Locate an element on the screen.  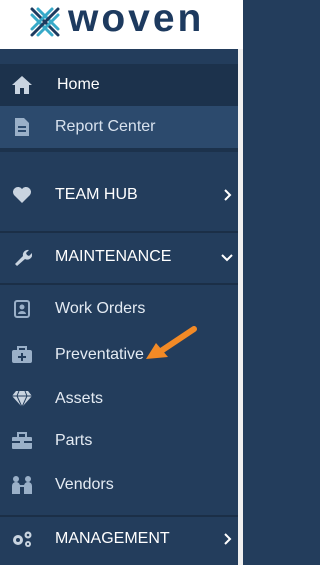
heart-icon is located at coordinates (22, 195).